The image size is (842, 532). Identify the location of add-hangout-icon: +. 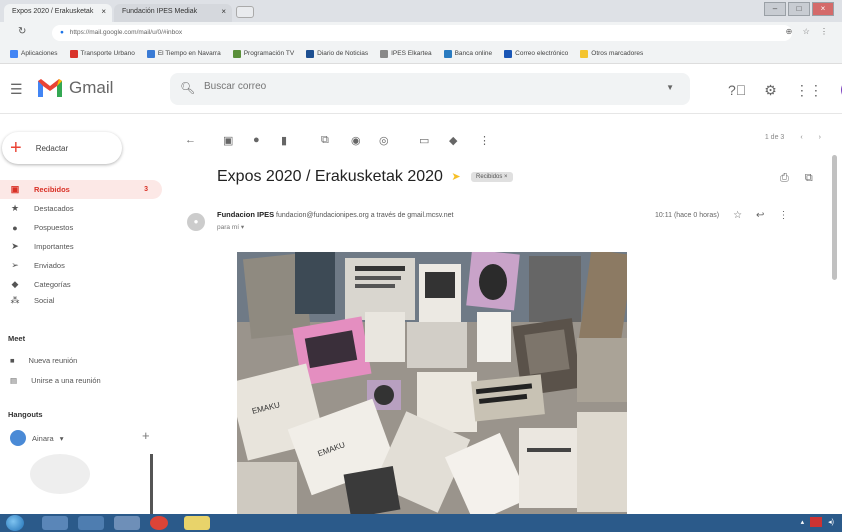
(146, 435).